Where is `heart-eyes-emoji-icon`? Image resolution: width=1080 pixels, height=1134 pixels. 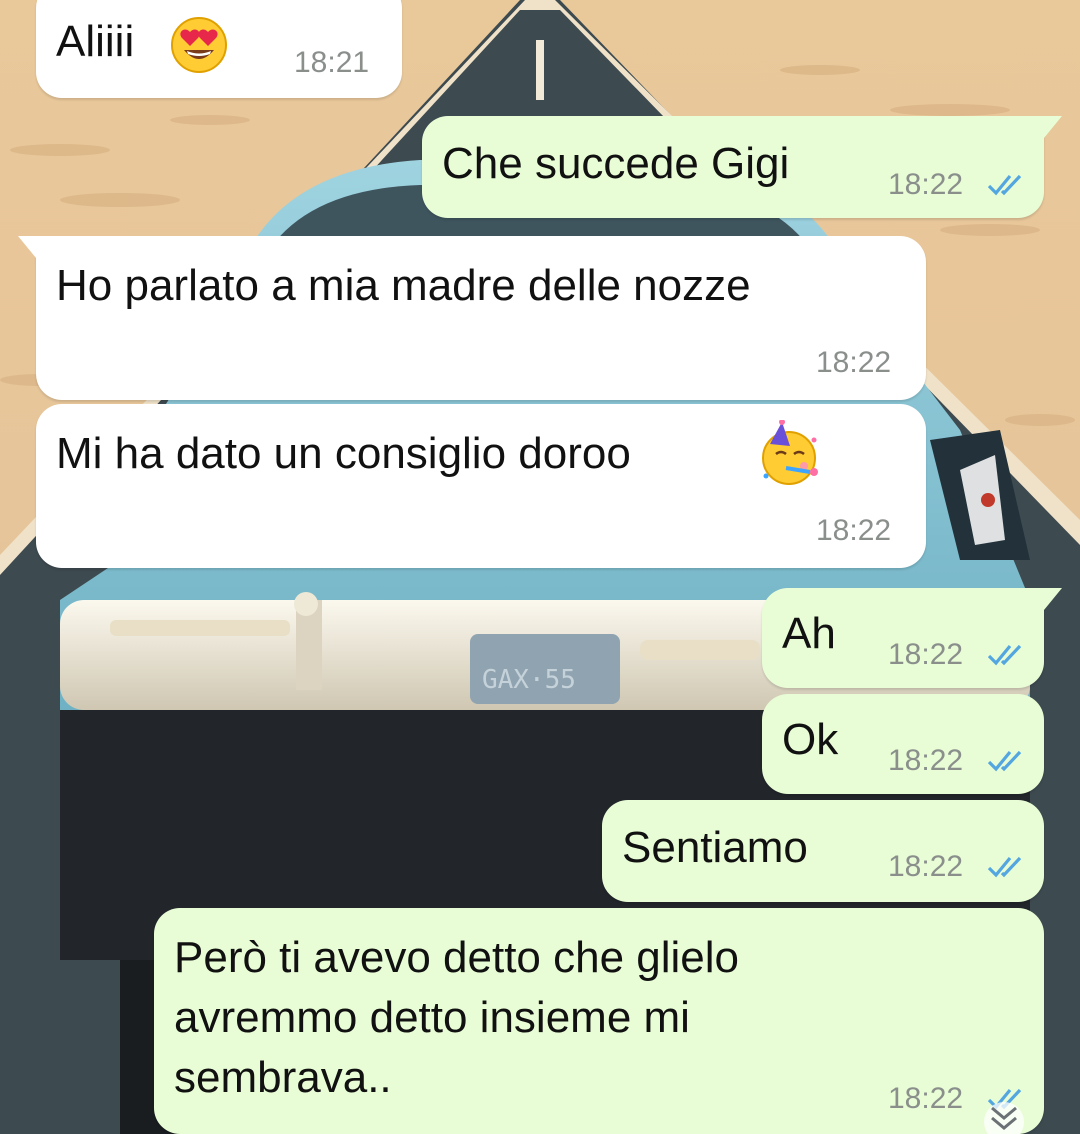
heart-eyes-emoji-icon is located at coordinates (199, 45).